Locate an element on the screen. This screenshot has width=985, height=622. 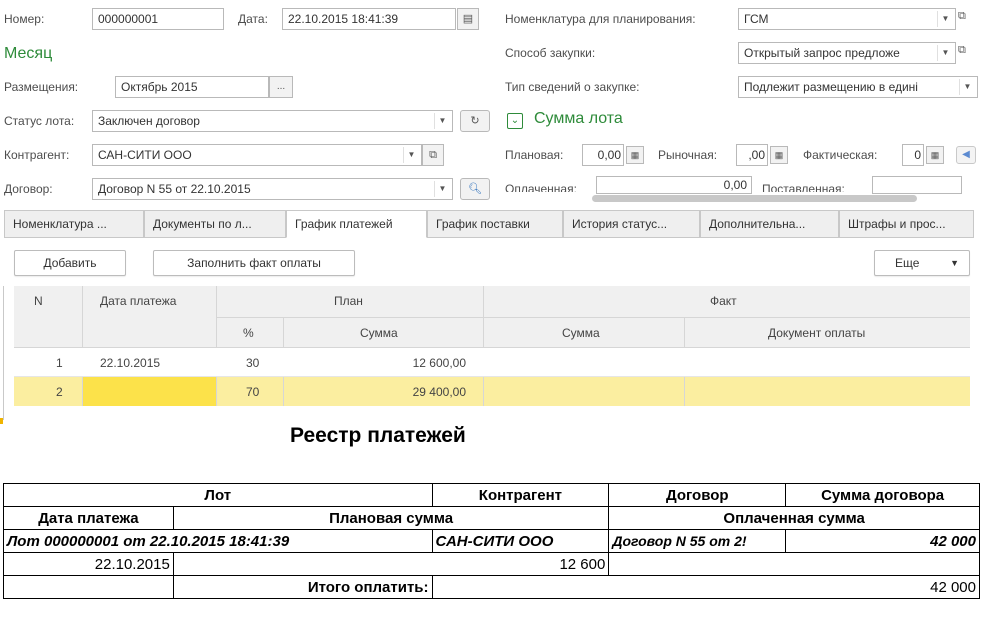
report-header-row: Лот Контрагент Договор Сумма договора is located at coordinates (491, 495).